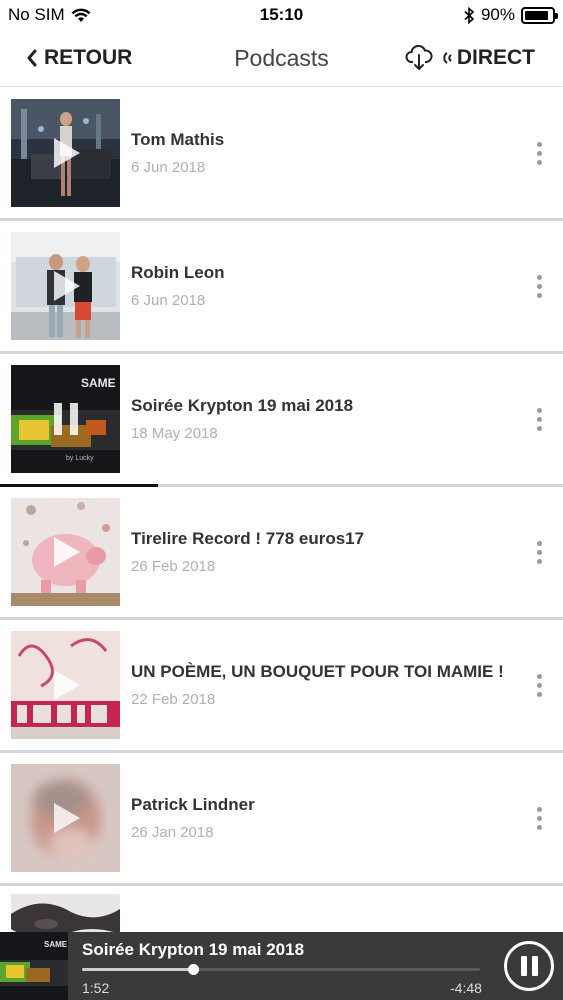 The width and height of the screenshot is (563, 1000). I want to click on podcast-date: 22 Feb 2018, so click(173, 699).